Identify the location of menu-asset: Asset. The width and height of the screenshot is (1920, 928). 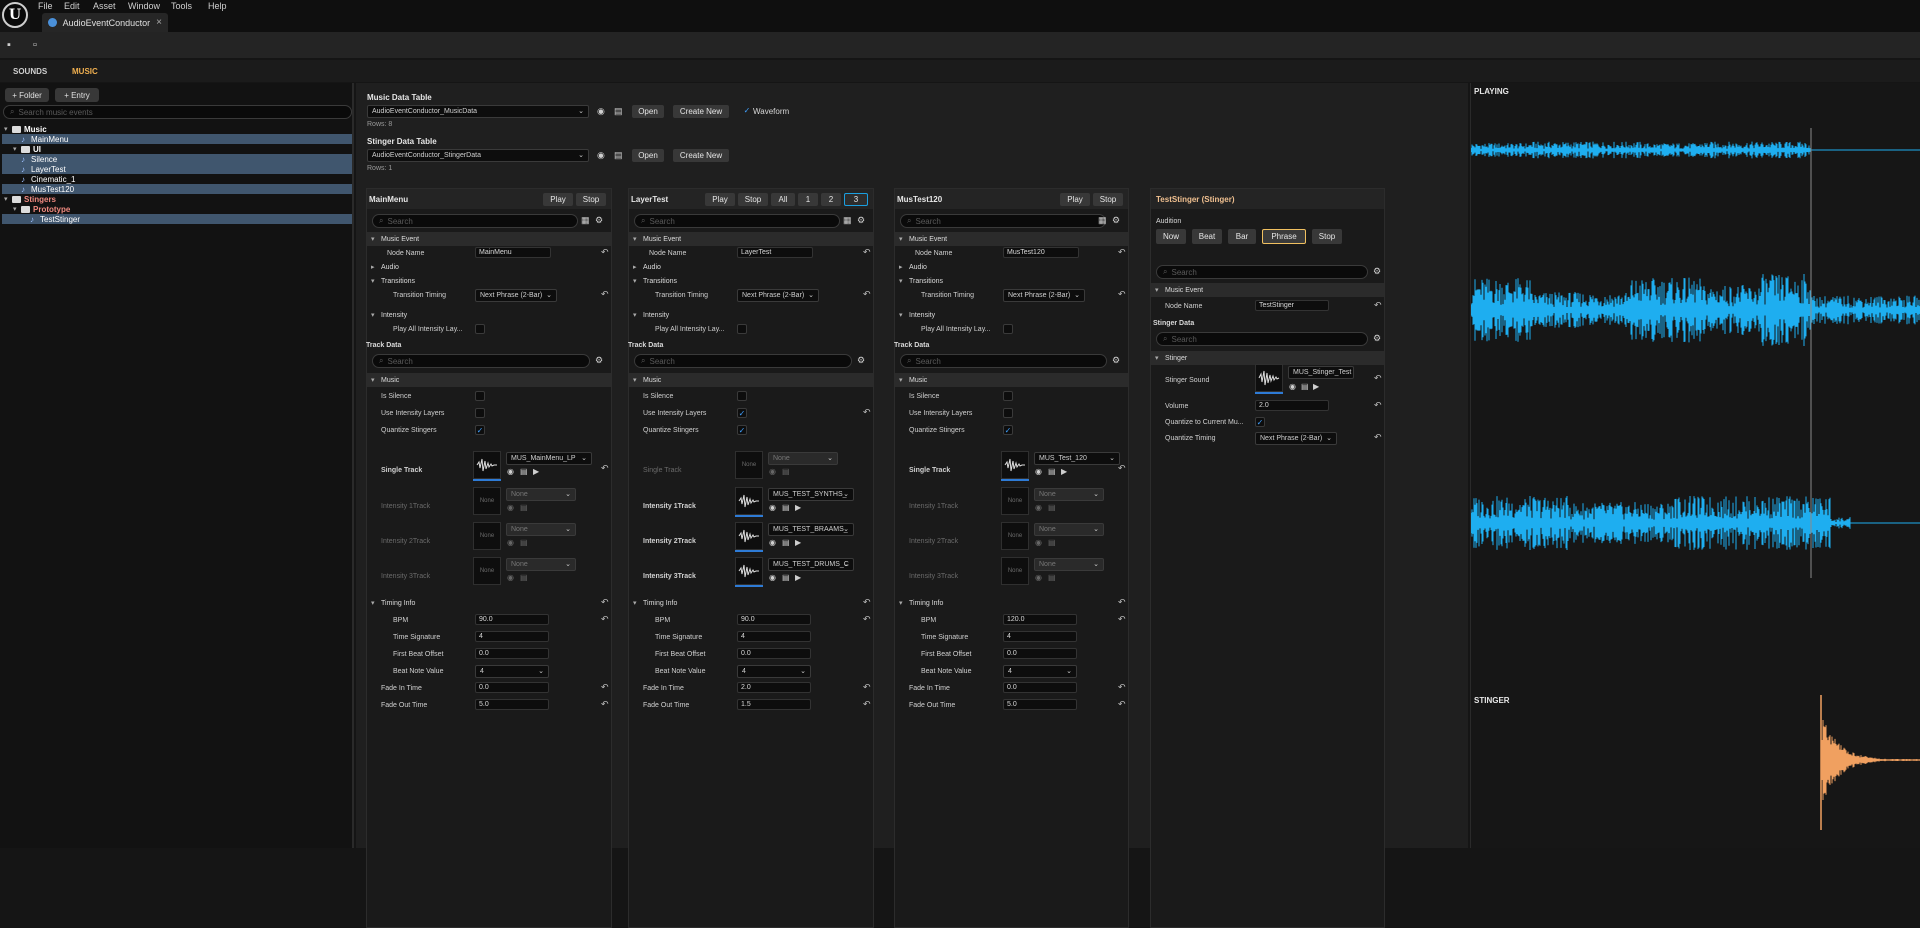
(104, 6).